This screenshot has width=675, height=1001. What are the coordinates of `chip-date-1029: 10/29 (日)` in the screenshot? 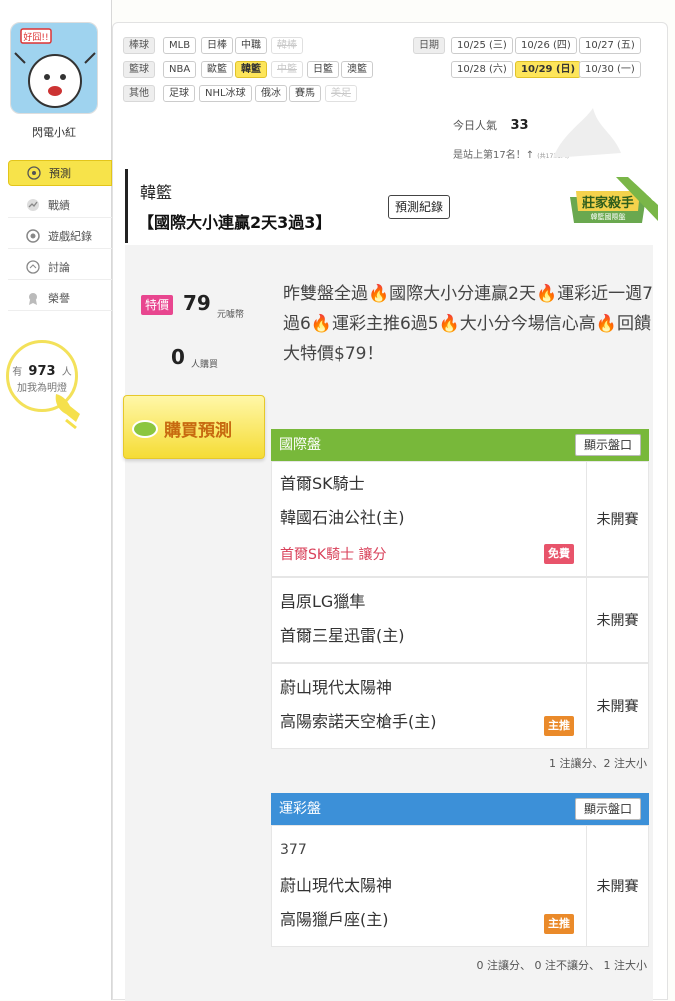 It's located at (548, 69).